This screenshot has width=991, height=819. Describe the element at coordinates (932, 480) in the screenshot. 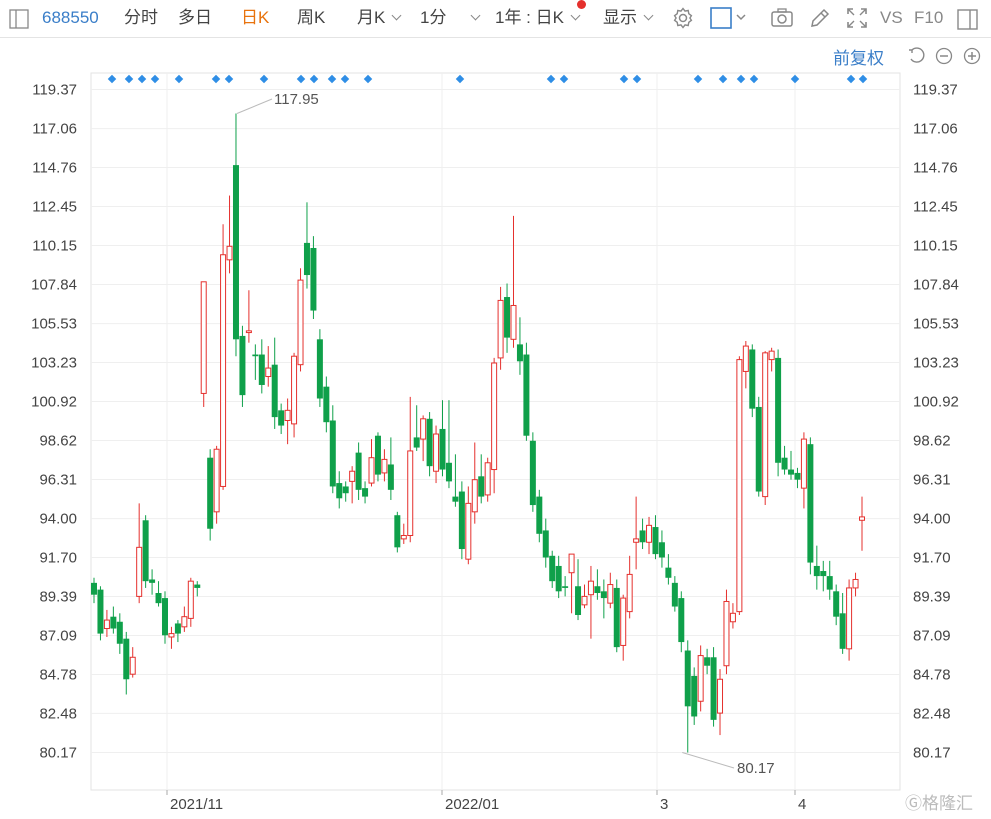

I see `y-tick-label: 96.31` at that location.